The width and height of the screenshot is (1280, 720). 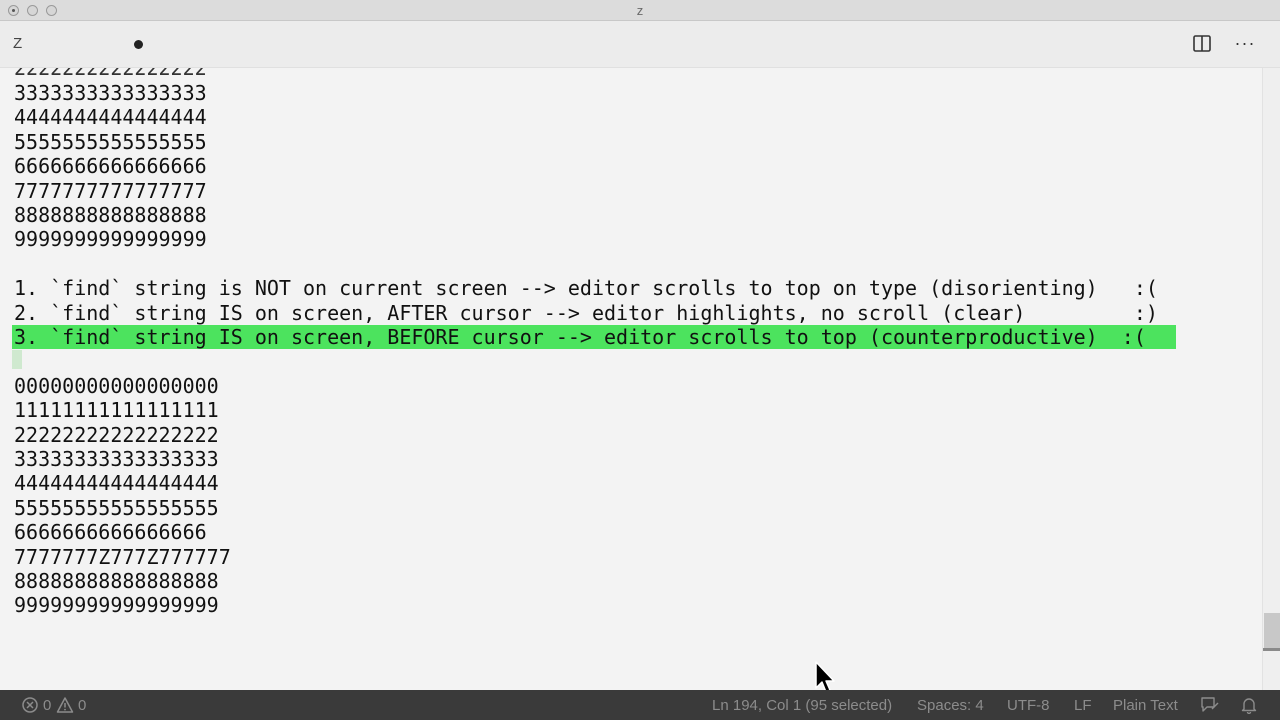 What do you see at coordinates (1028, 705) in the screenshot?
I see `encoding-setting: UTF-8` at bounding box center [1028, 705].